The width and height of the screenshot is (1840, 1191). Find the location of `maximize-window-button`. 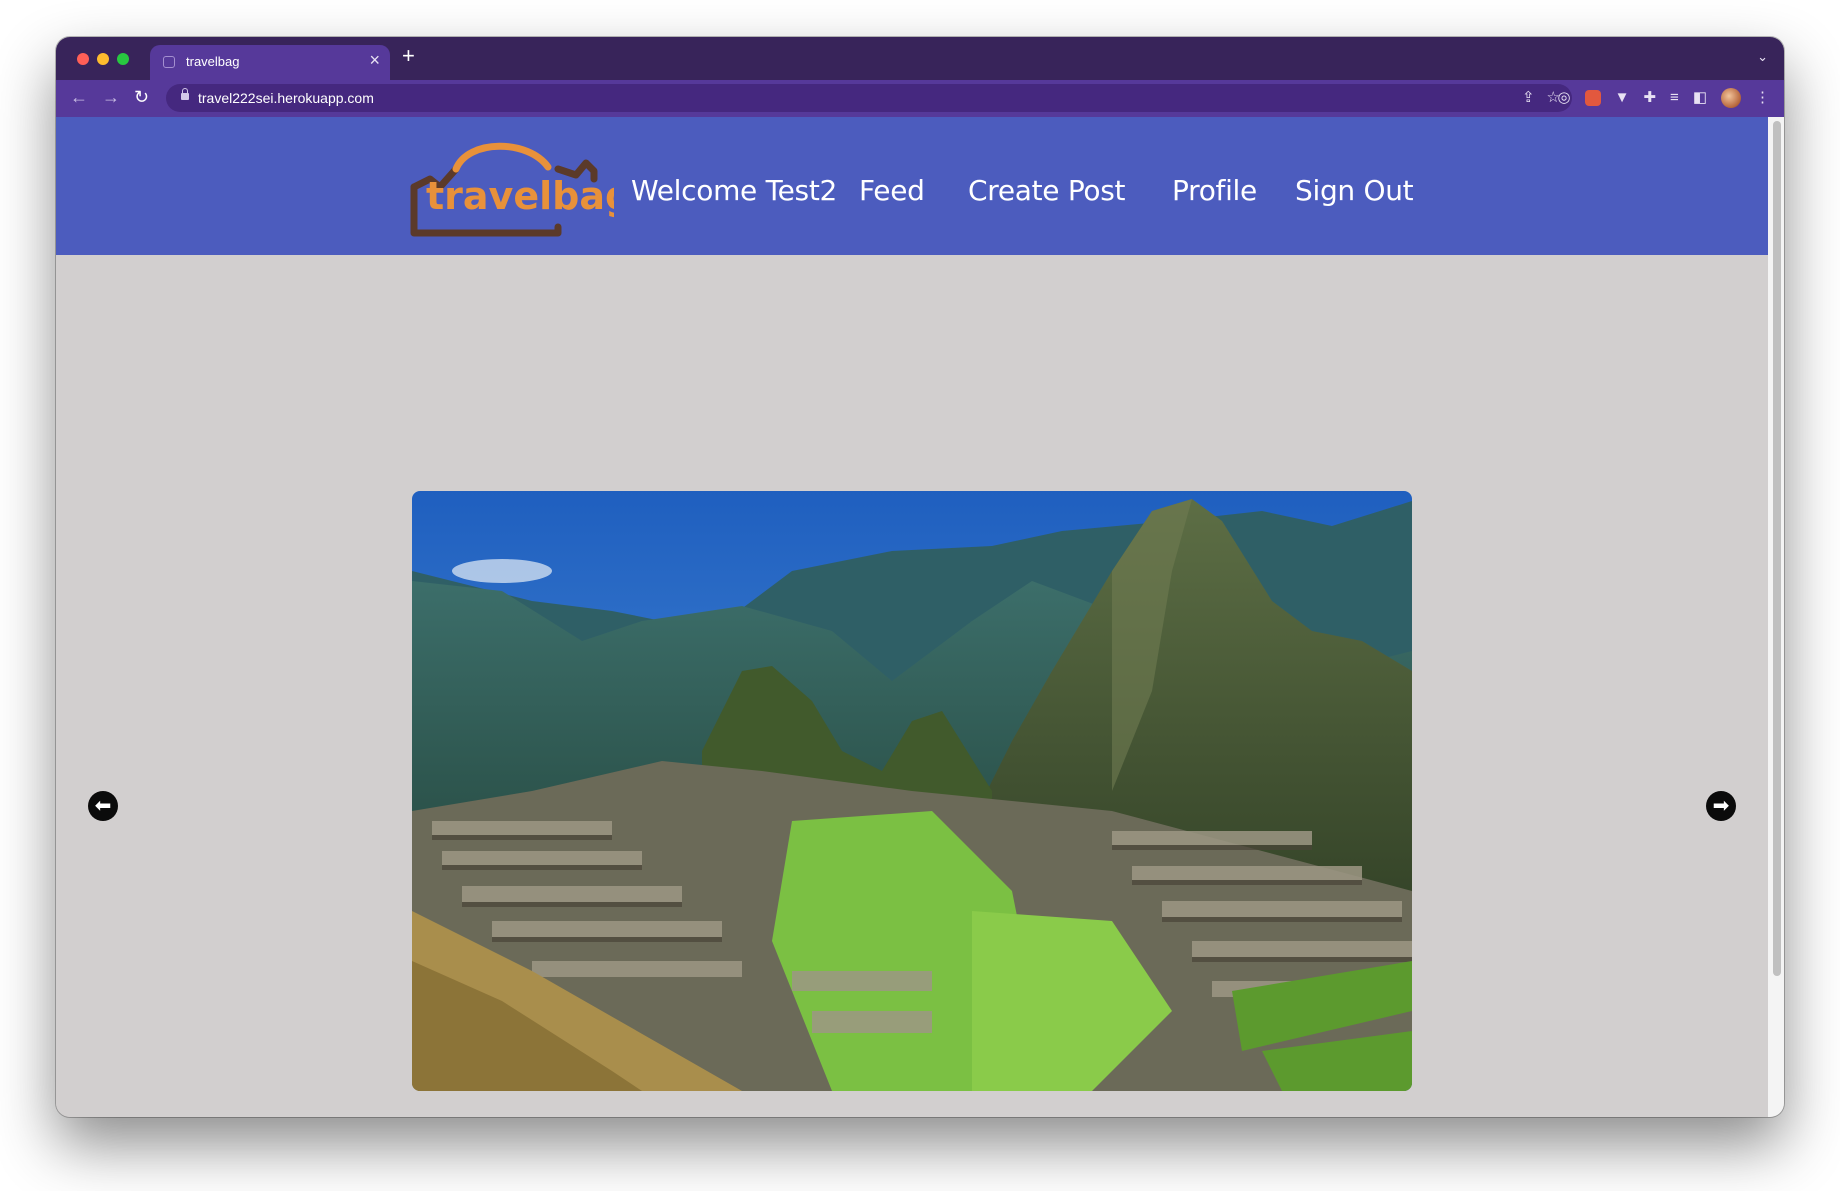

maximize-window-button is located at coordinates (123, 59).